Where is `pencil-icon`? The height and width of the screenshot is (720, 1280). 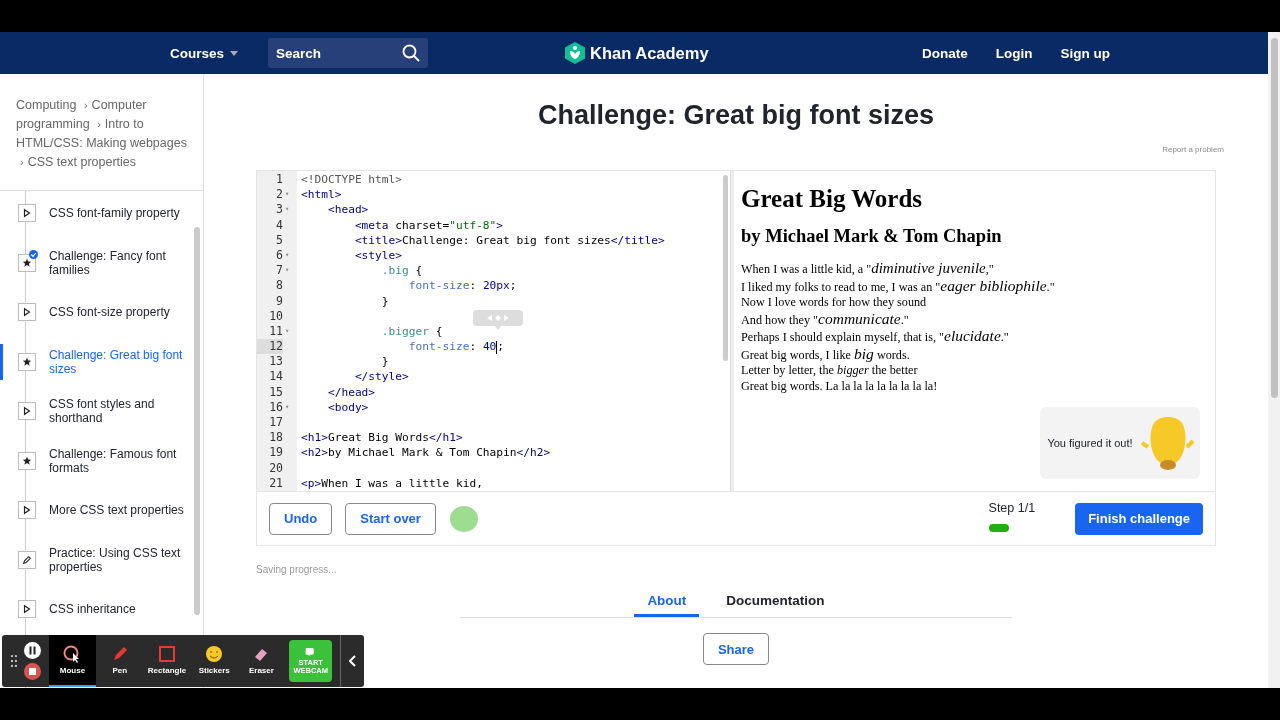
pencil-icon is located at coordinates (27, 559).